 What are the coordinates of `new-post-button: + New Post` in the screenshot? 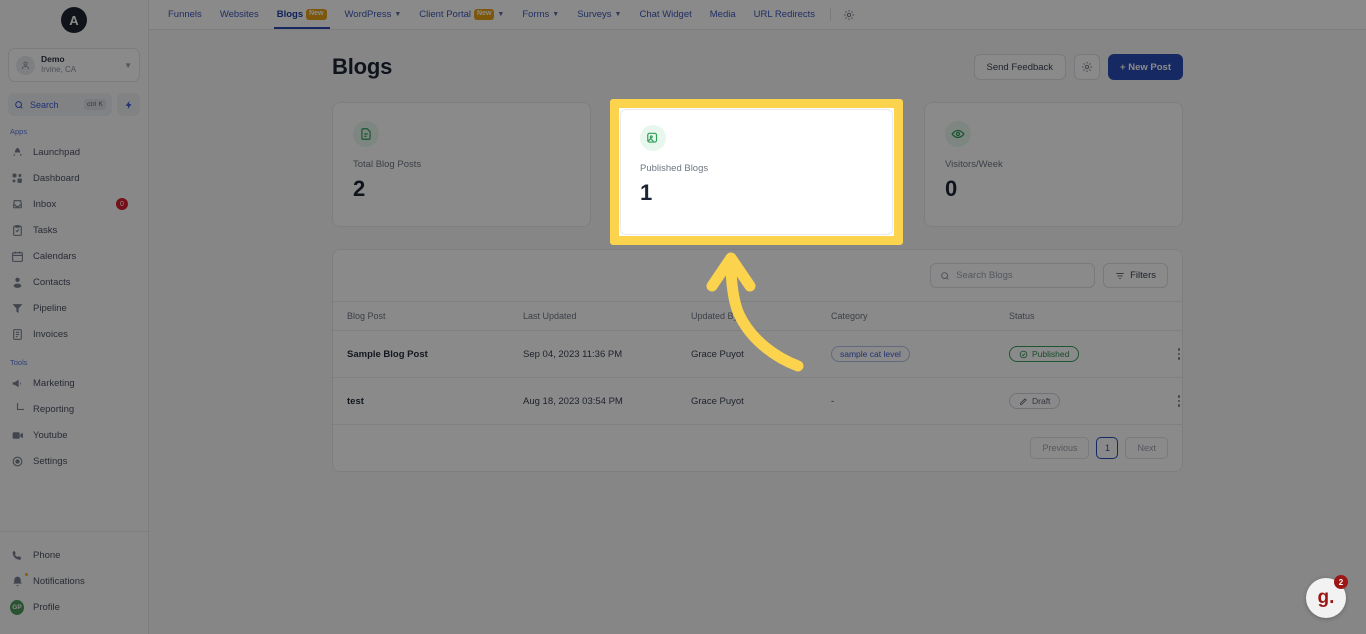 It's located at (1145, 67).